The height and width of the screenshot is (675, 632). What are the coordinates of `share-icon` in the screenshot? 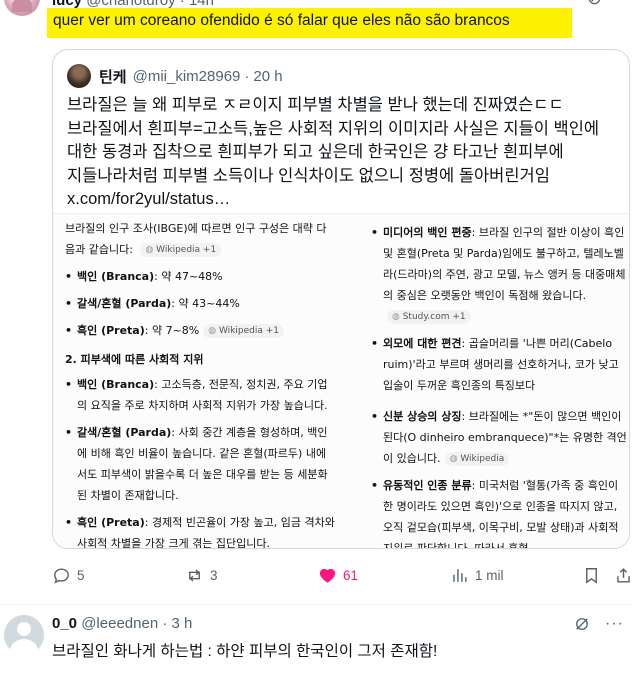 It's located at (623, 575).